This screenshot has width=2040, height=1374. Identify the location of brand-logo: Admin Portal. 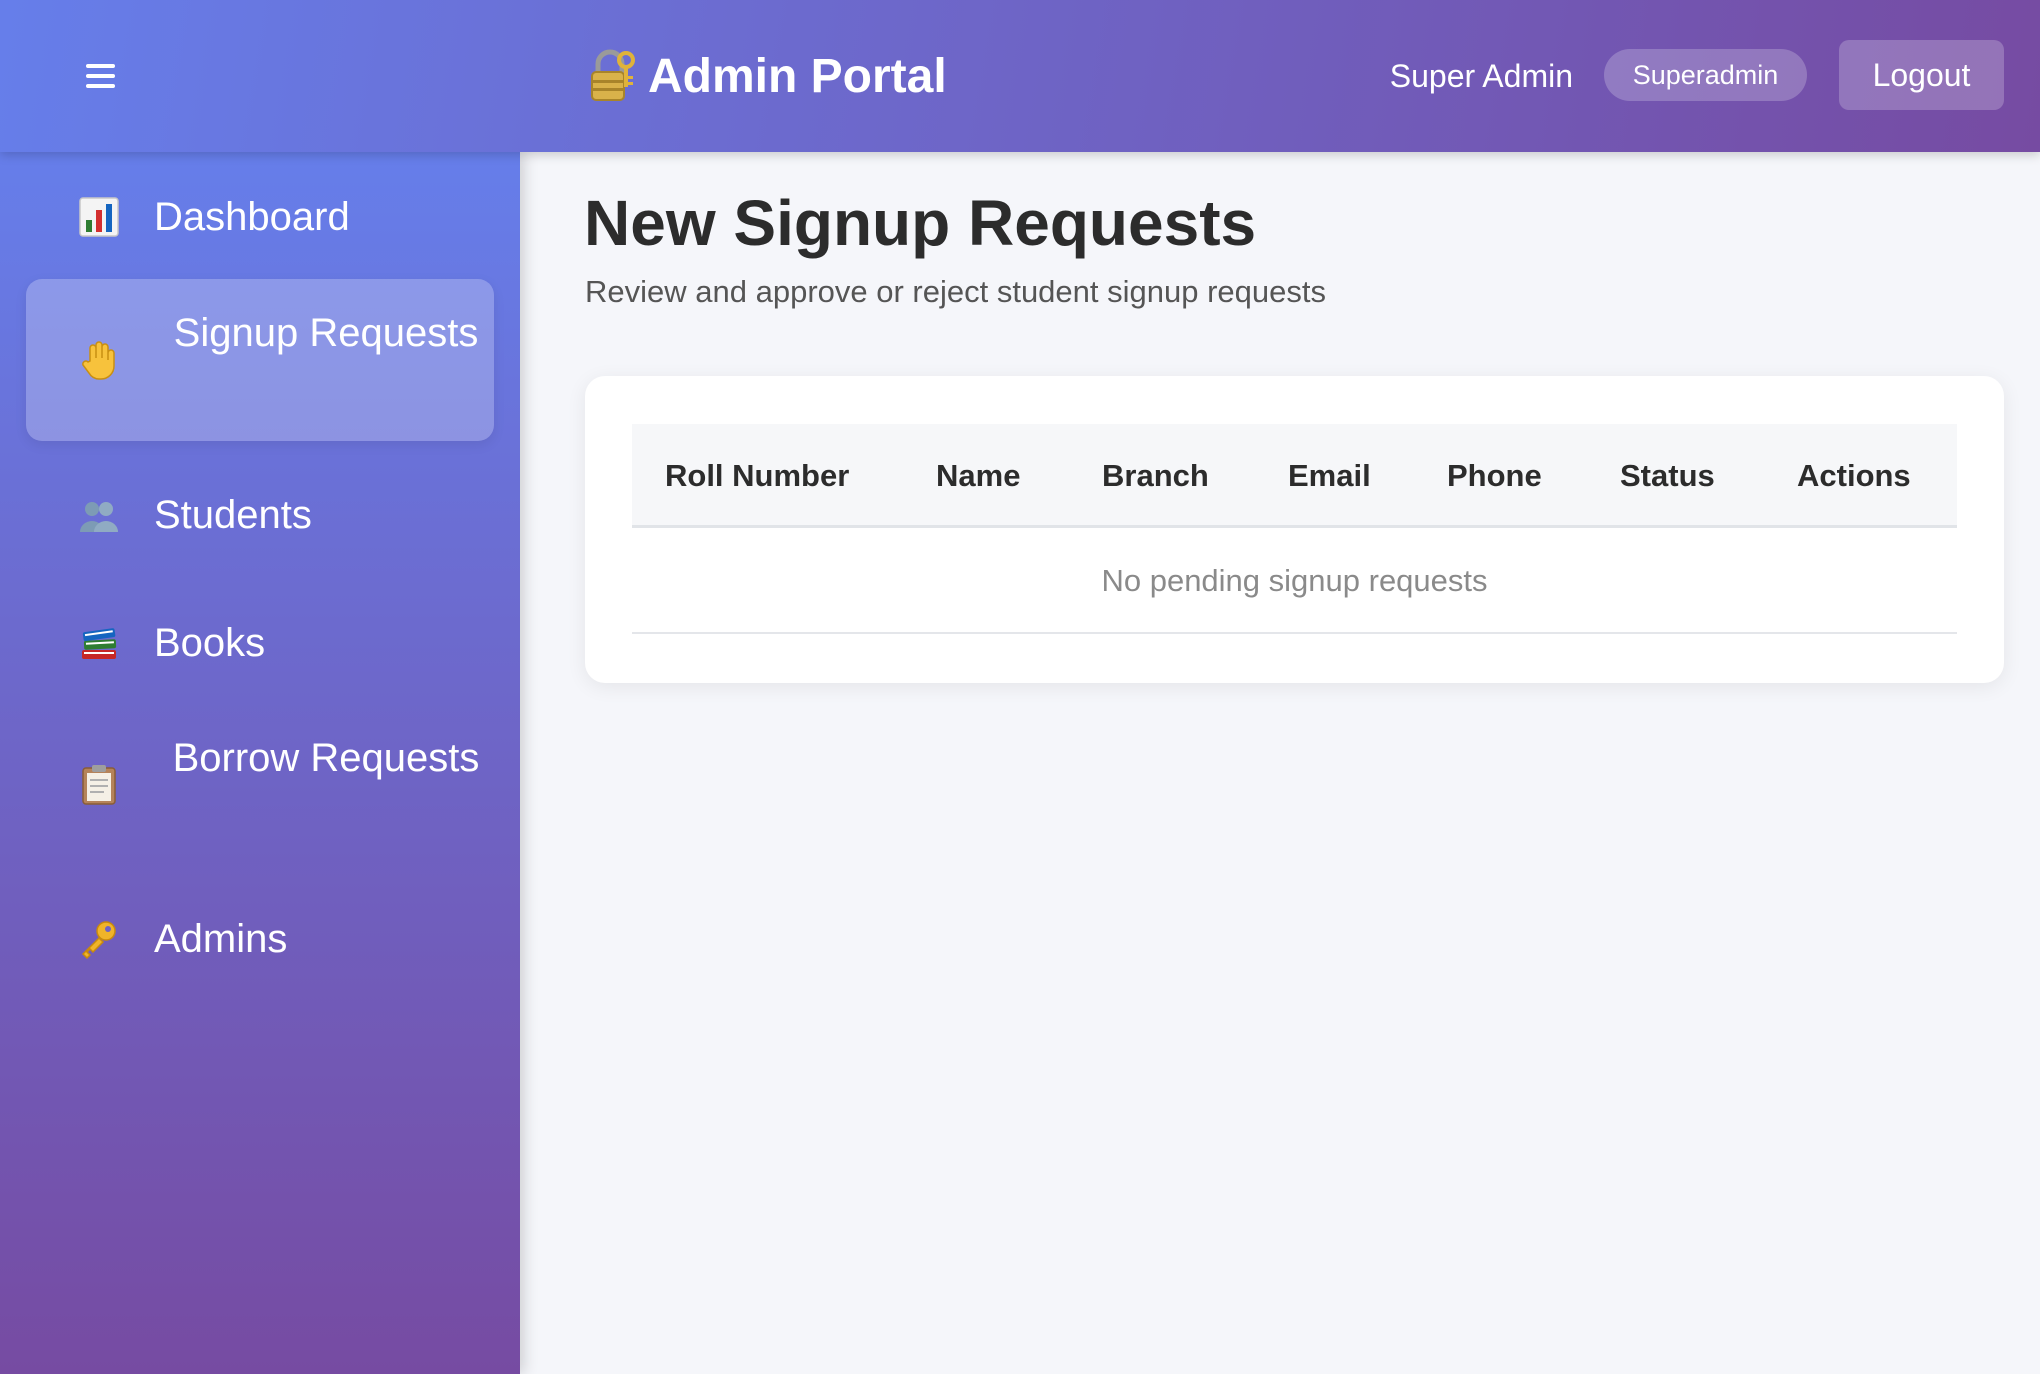
(767, 76).